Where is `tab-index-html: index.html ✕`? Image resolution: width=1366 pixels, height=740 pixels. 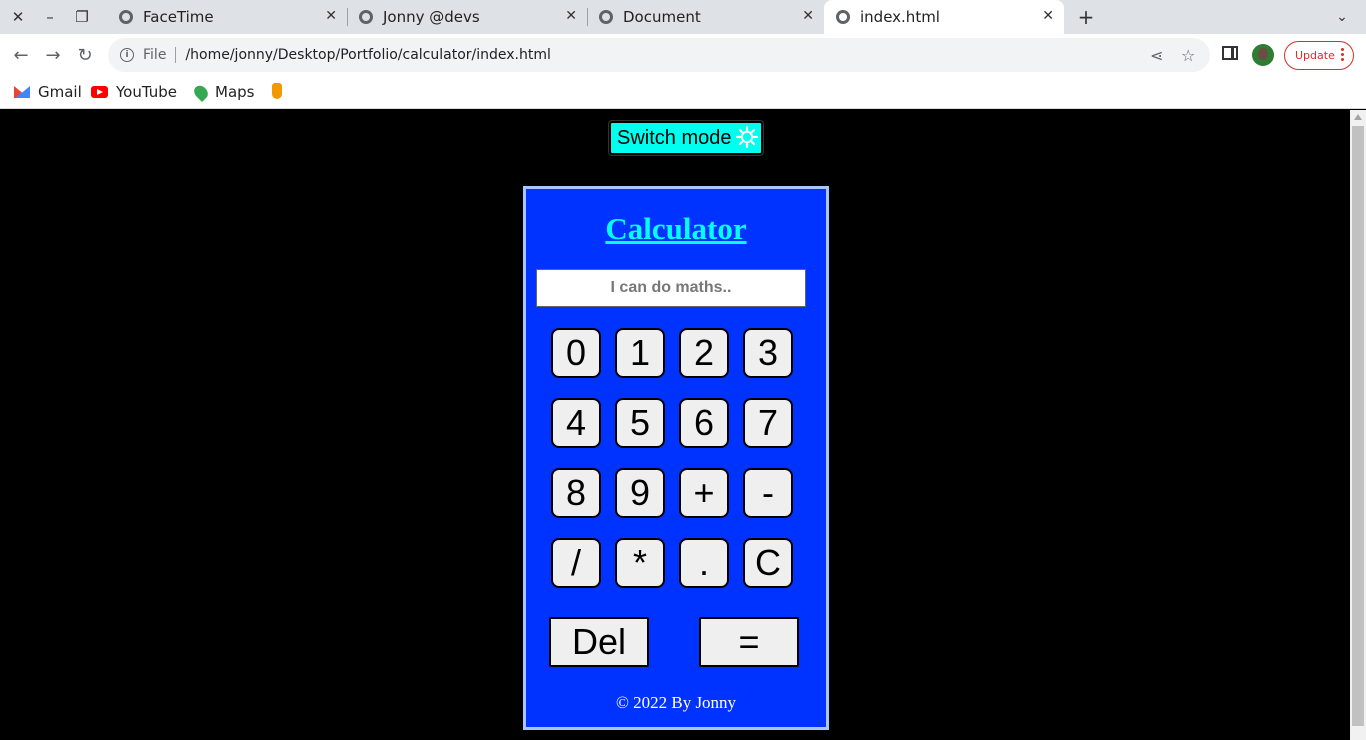 tab-index-html: index.html ✕ is located at coordinates (944, 17).